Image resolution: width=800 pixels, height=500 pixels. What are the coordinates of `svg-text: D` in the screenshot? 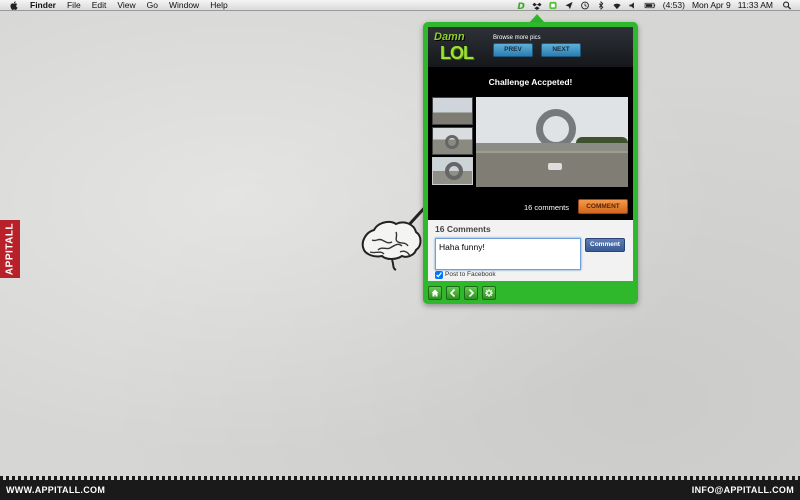 It's located at (521, 6).